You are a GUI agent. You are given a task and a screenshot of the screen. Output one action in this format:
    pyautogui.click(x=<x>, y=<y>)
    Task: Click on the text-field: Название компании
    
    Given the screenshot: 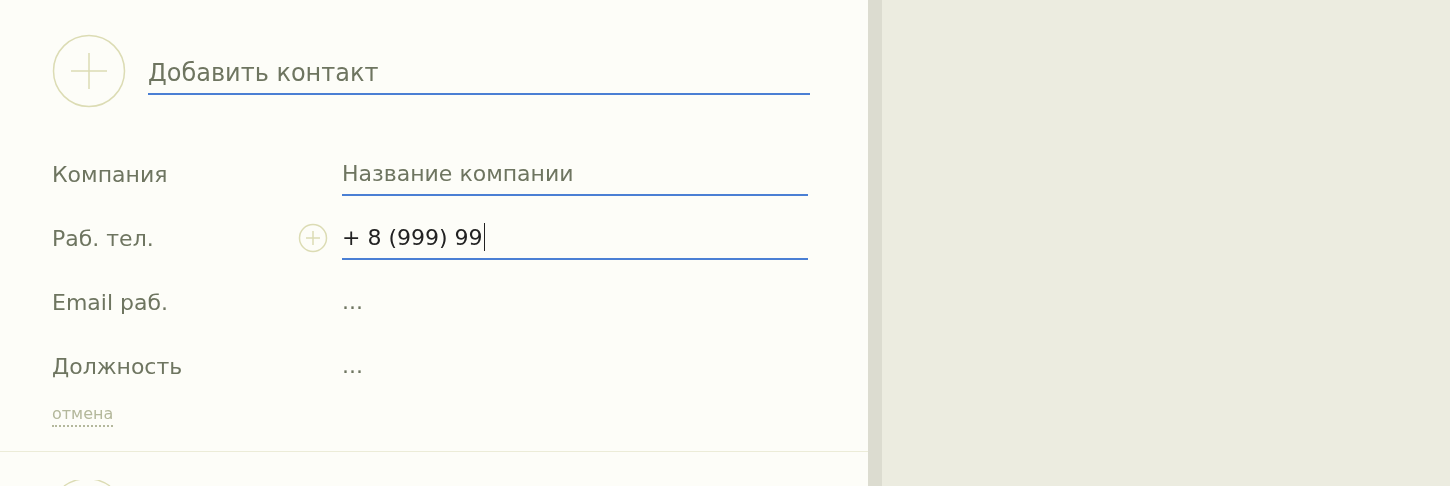 What is the action you would take?
    pyautogui.click(x=575, y=174)
    